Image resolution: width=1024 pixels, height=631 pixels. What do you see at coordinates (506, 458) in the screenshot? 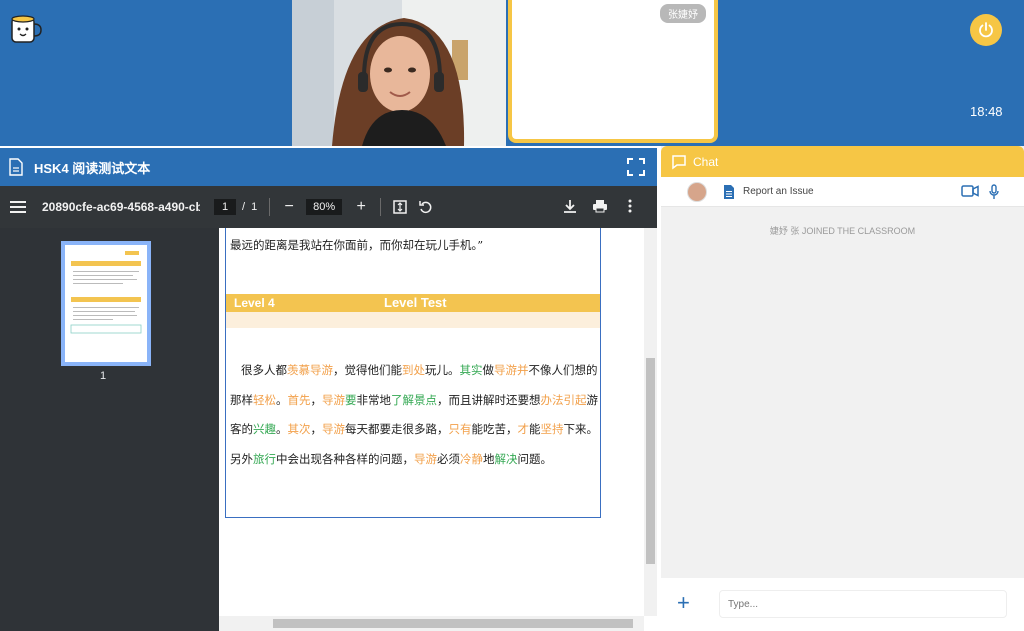
I see `paragraph-segment: 解决` at bounding box center [506, 458].